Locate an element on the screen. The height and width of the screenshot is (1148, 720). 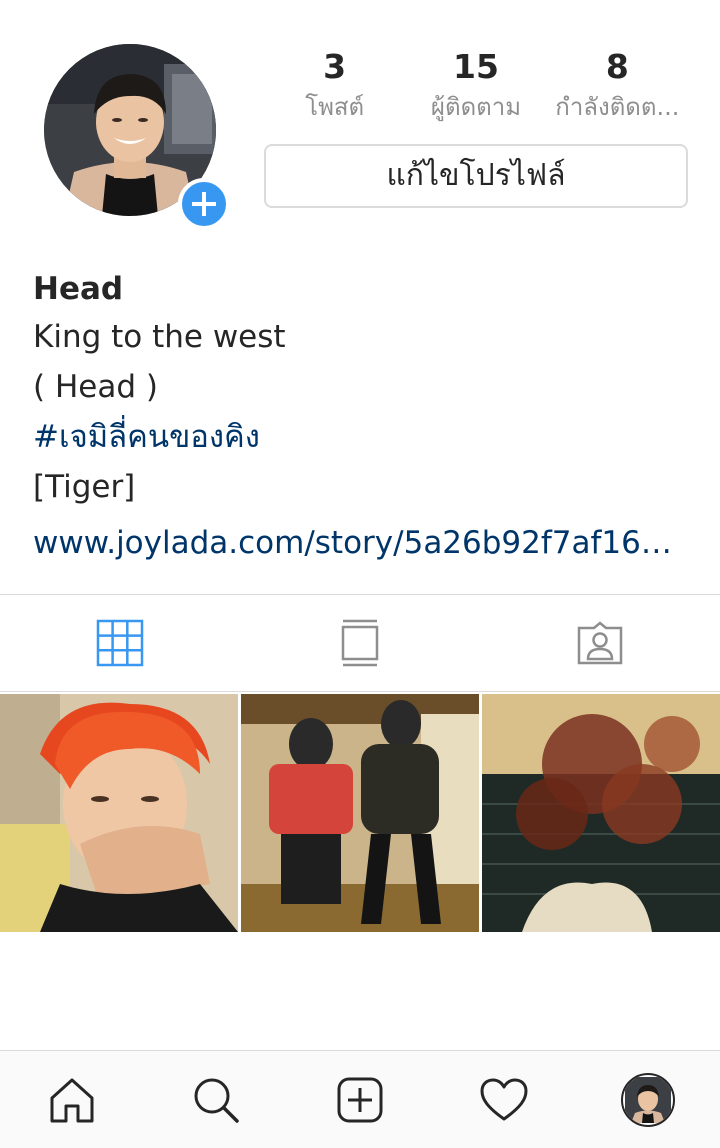
tab-tagged is located at coordinates (600, 643).